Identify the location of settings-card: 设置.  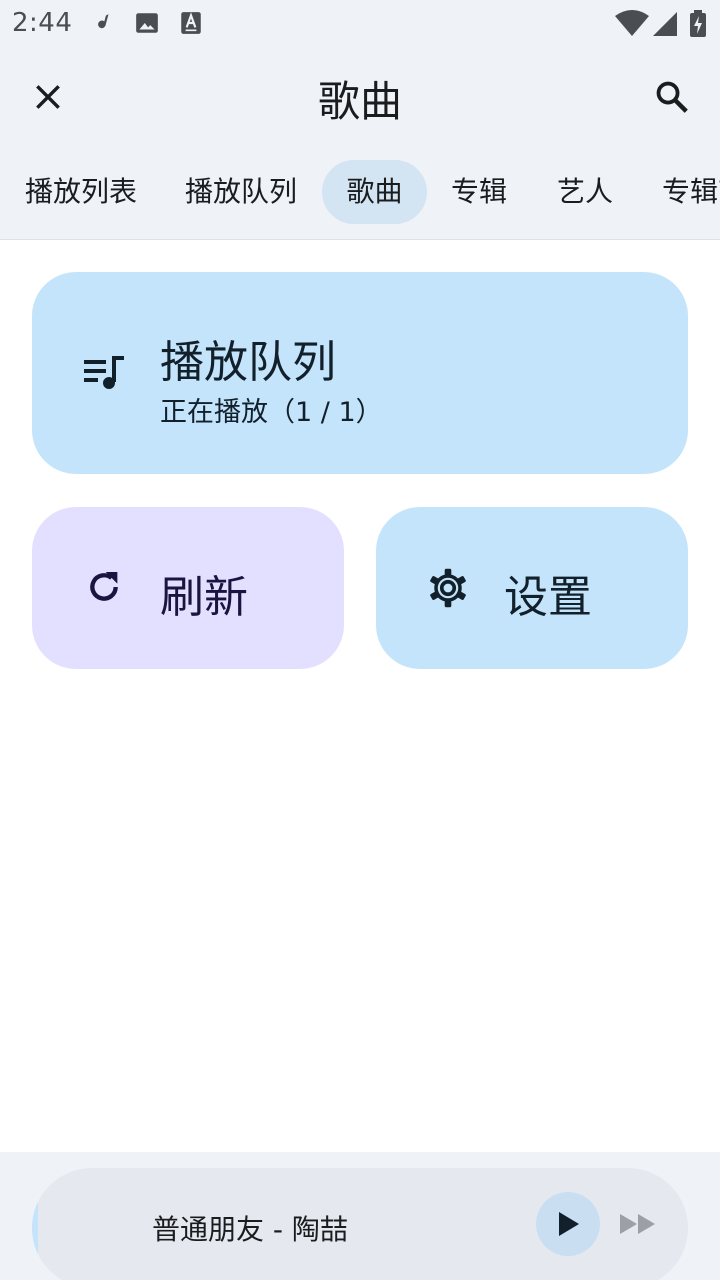
(532, 588).